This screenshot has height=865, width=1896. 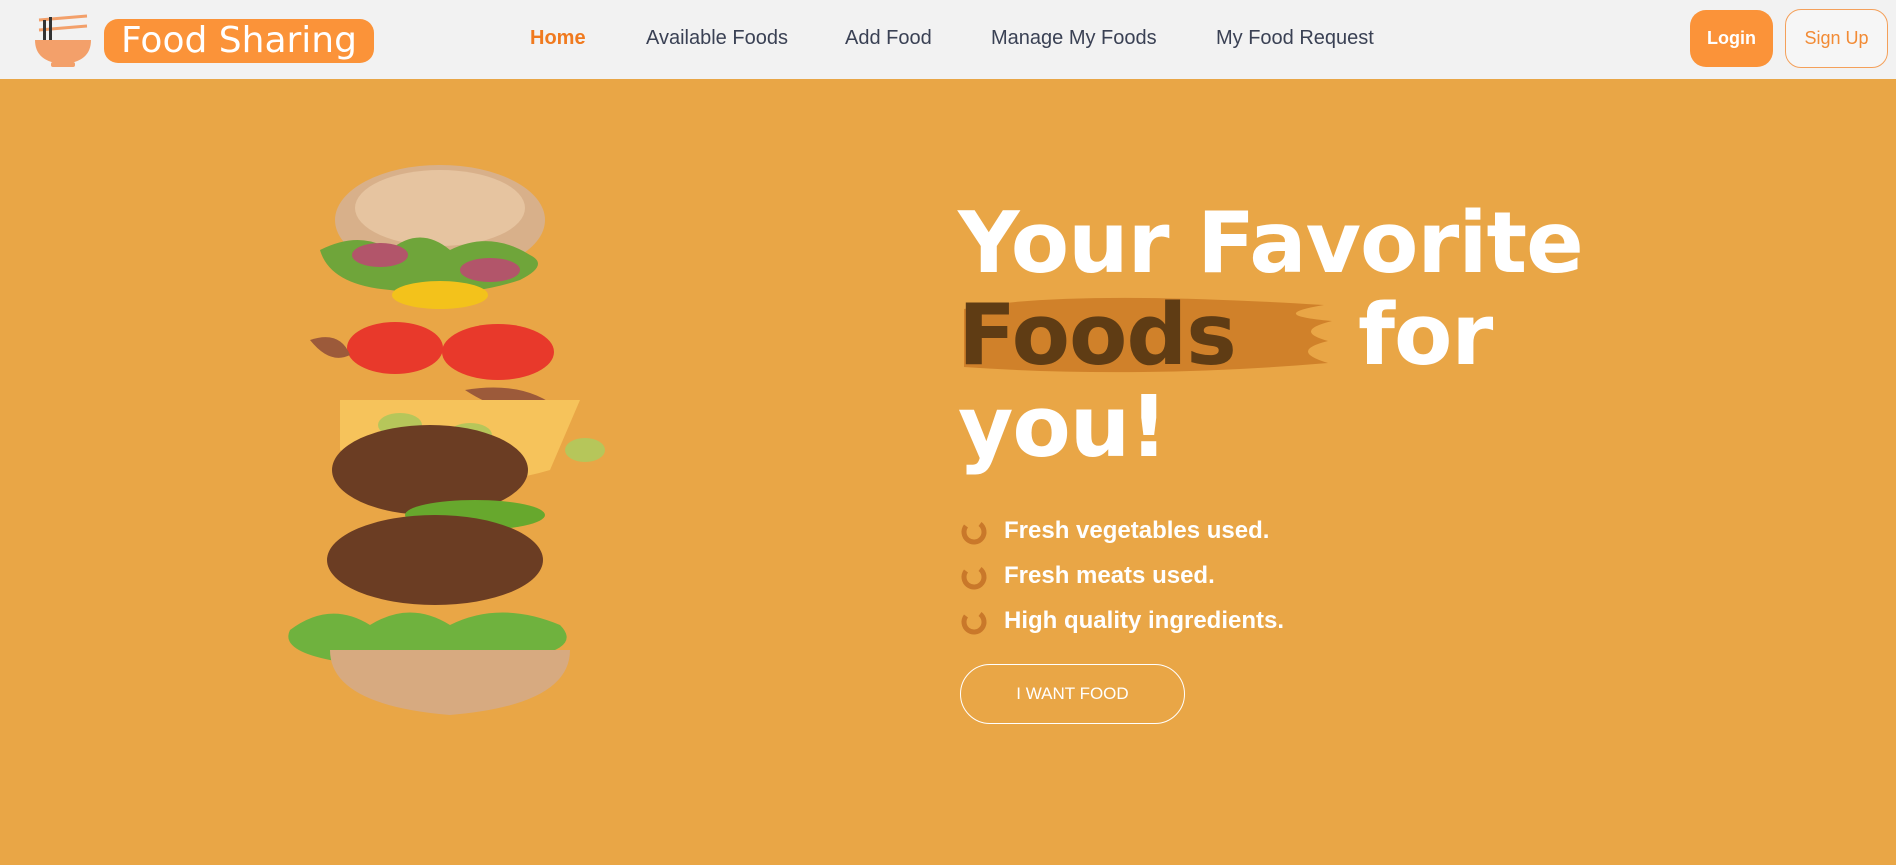 I want to click on feature-item: Fresh vegetables used., so click(x=1121, y=530).